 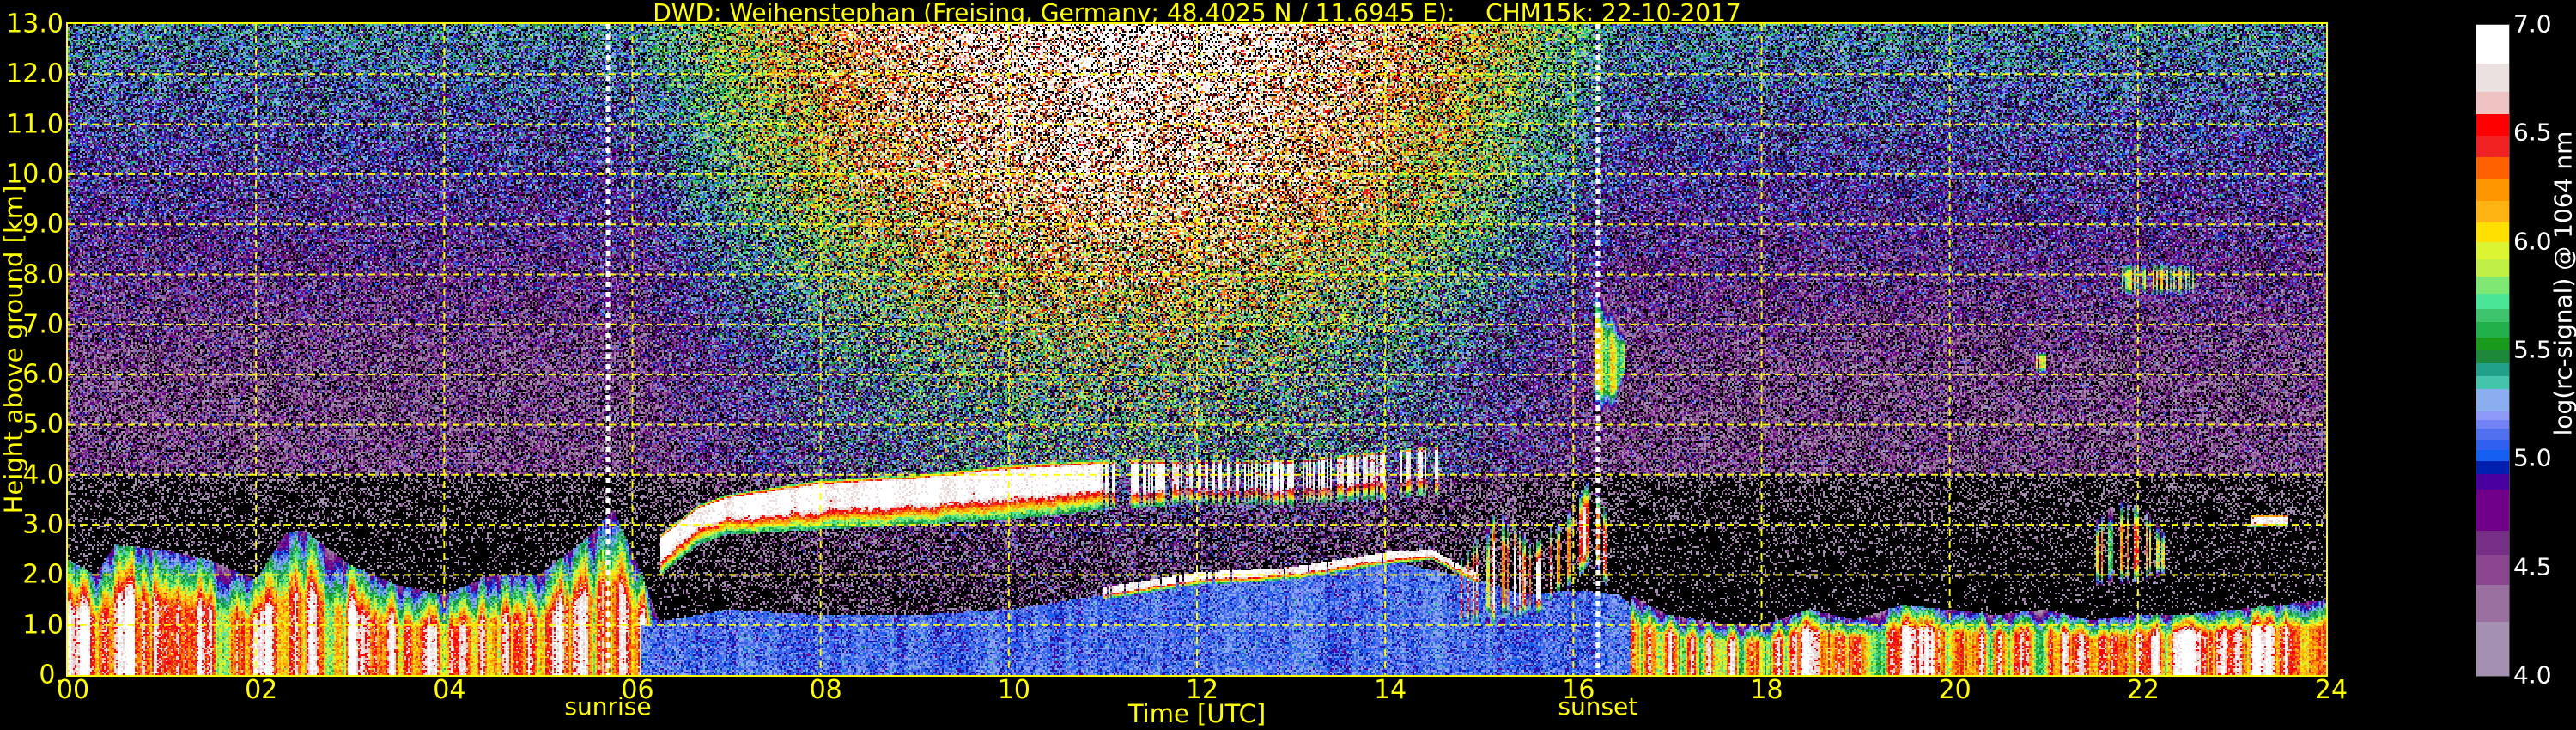 I want to click on y-tick-label: 2.0, so click(x=43, y=574).